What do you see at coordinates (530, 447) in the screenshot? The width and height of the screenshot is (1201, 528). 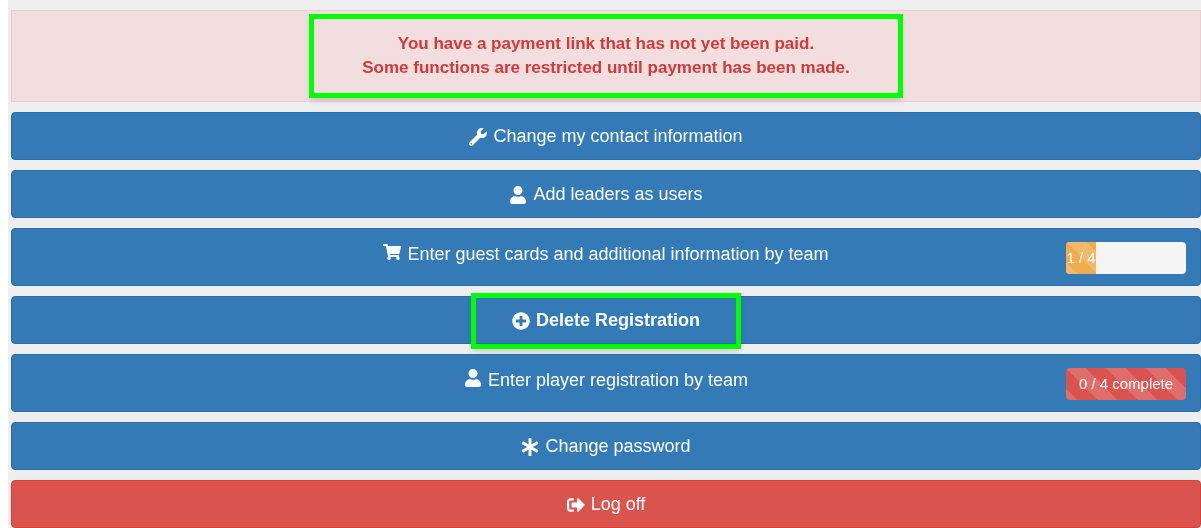 I see `asterisk-icon` at bounding box center [530, 447].